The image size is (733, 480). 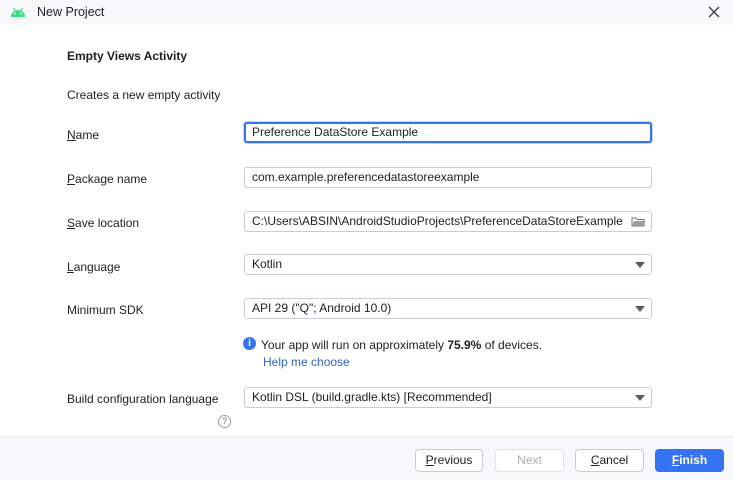 I want to click on package-name-input: com.example.preferencedatastoreexample, so click(x=448, y=177).